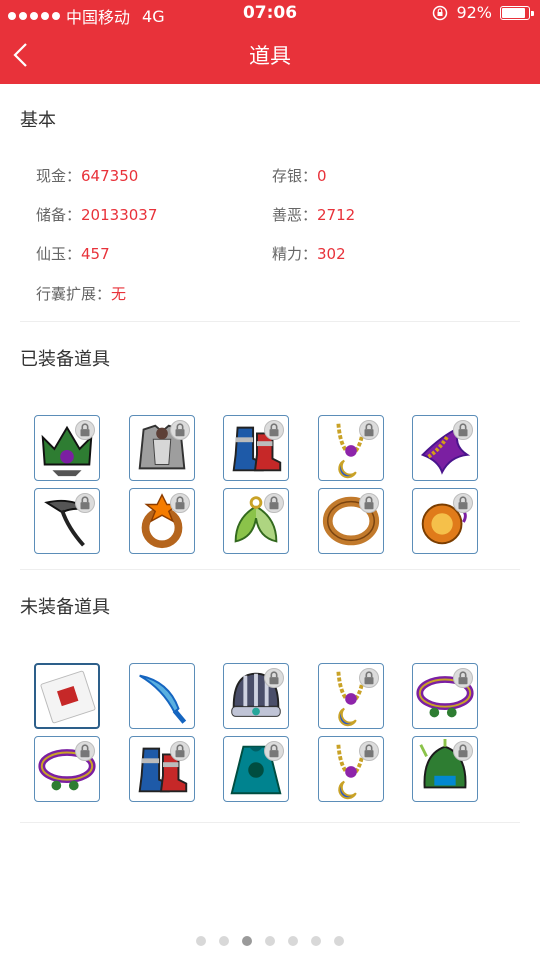  What do you see at coordinates (295, 254) in the screenshot?
I see `energy-label: 精力：` at bounding box center [295, 254].